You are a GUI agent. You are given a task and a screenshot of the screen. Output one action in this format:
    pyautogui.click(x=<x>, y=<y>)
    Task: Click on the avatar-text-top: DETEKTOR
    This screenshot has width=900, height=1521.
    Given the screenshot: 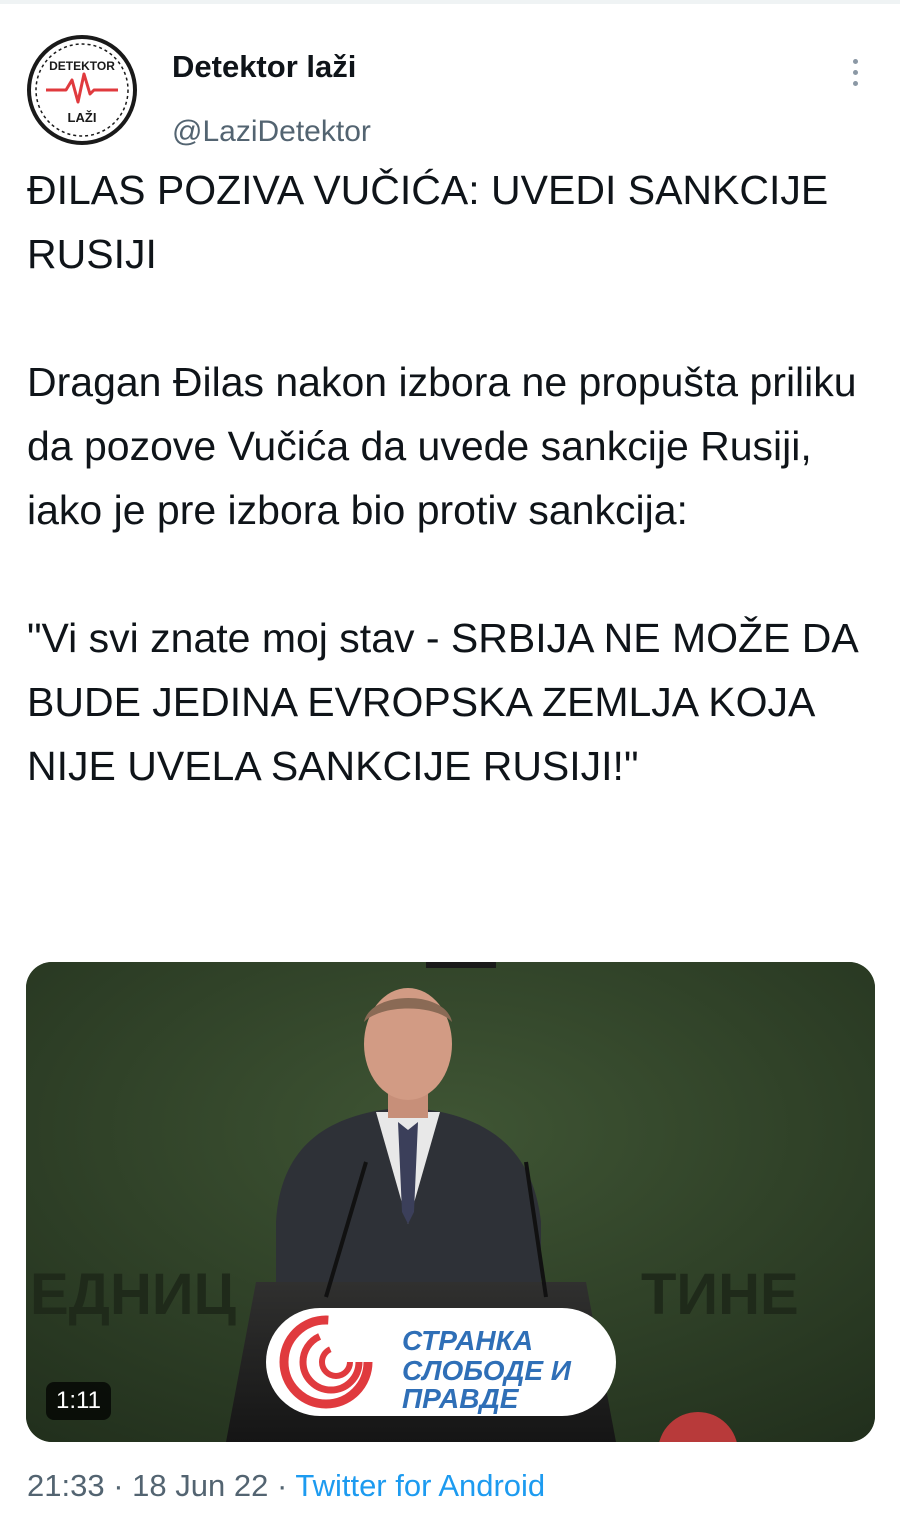 What is the action you would take?
    pyautogui.click(x=82, y=66)
    